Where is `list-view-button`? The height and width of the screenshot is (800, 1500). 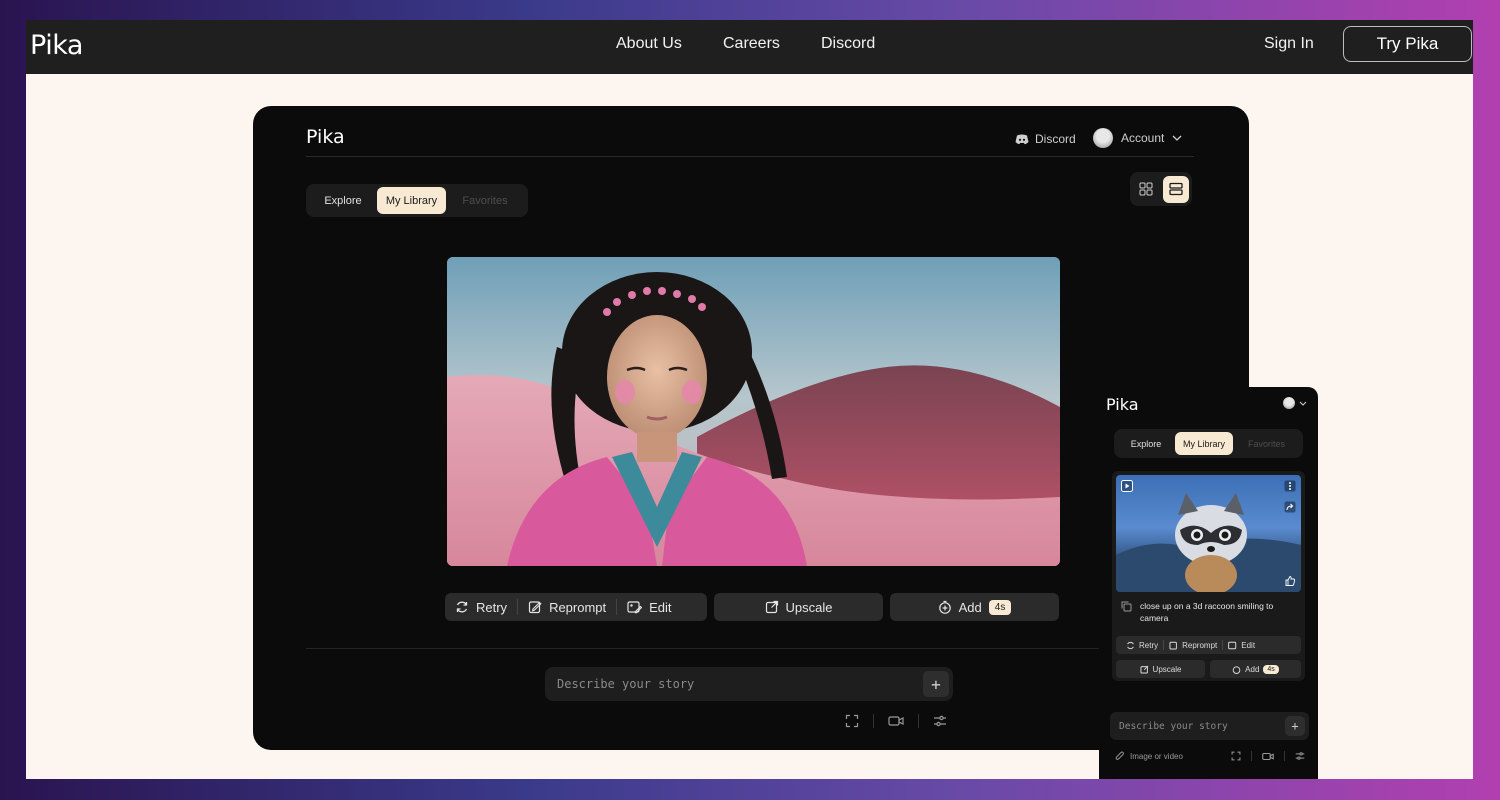
list-view-button is located at coordinates (1175, 189).